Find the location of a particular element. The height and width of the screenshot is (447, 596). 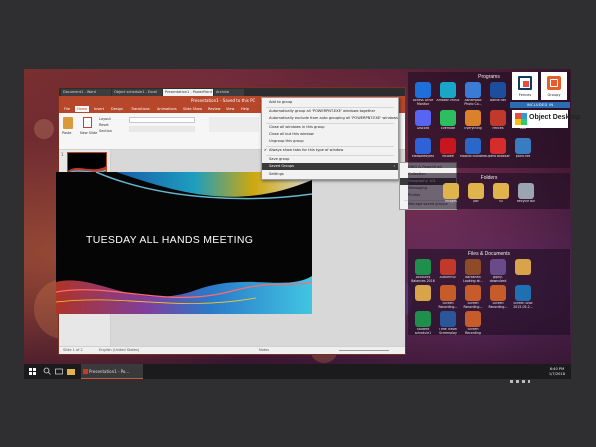

included-in-banner: INCLUDED IN is located at coordinates (540, 105).